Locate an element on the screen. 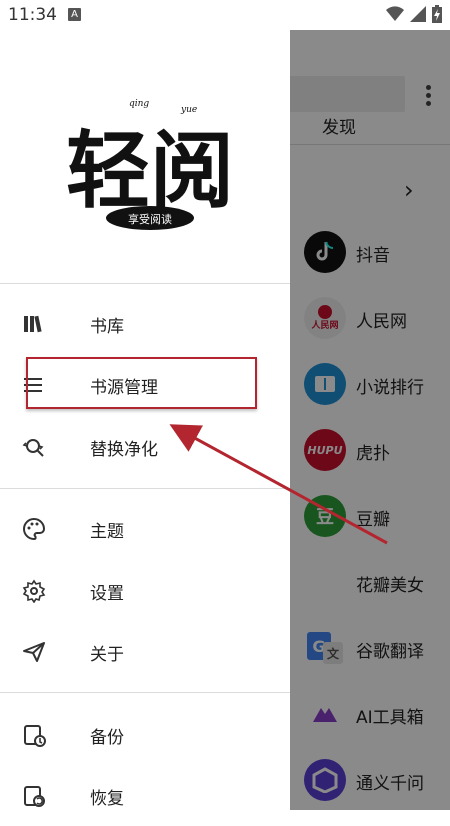 The image size is (450, 826). menu-label: 替换净化 is located at coordinates (124, 450).